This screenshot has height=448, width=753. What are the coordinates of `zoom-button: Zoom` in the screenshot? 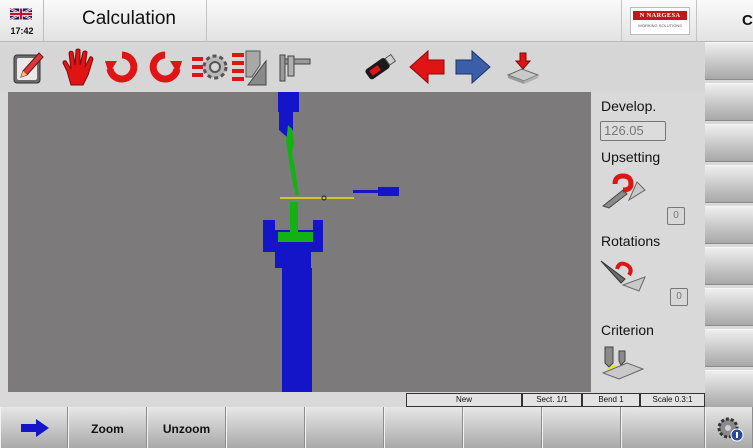 It's located at (107, 427).